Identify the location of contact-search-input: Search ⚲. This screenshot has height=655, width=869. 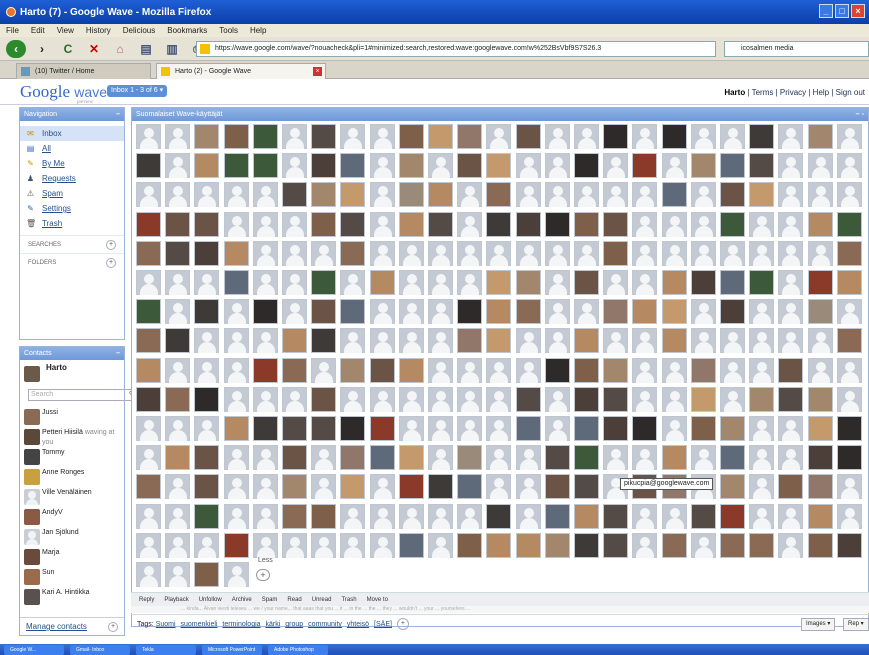
(83, 395).